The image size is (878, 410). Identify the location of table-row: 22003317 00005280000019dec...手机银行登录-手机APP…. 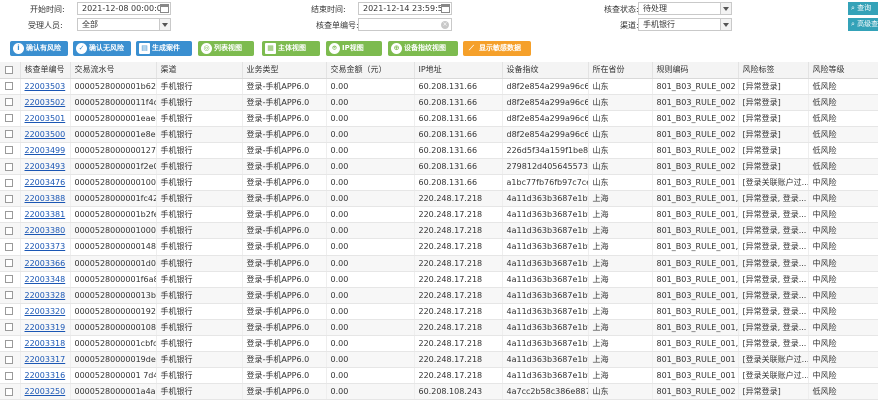
(439, 360).